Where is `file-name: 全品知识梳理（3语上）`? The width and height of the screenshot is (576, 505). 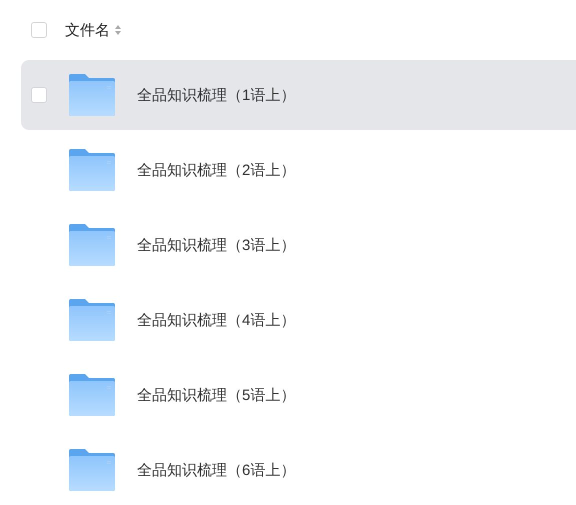
file-name: 全品知识梳理（3语上） is located at coordinates (216, 245).